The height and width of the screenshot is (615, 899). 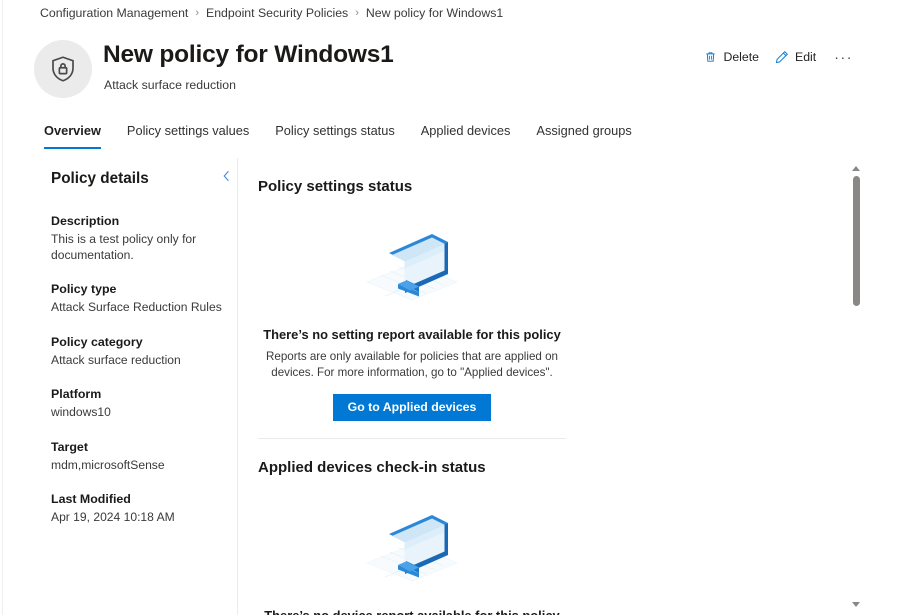 What do you see at coordinates (140, 404) in the screenshot?
I see `field-platform: Platform windows10` at bounding box center [140, 404].